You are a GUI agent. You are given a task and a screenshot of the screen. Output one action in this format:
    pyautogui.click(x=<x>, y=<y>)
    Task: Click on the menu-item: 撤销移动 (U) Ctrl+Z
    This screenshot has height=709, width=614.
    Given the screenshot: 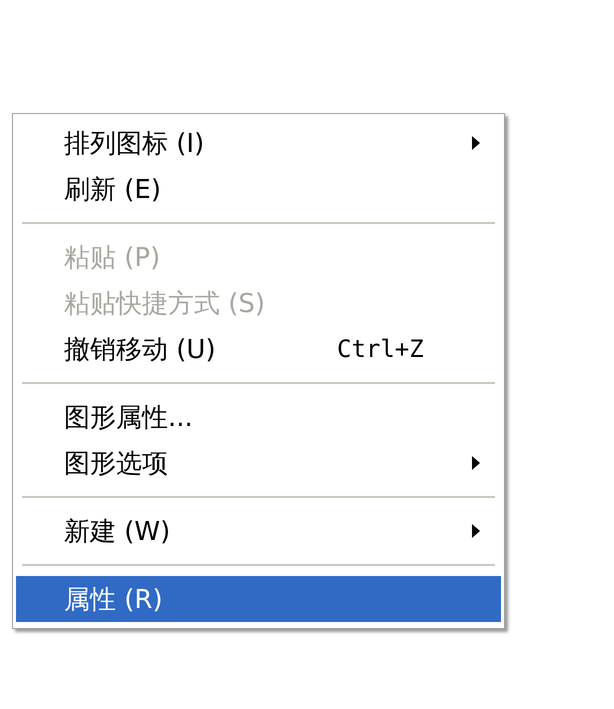 What is the action you would take?
    pyautogui.click(x=258, y=349)
    